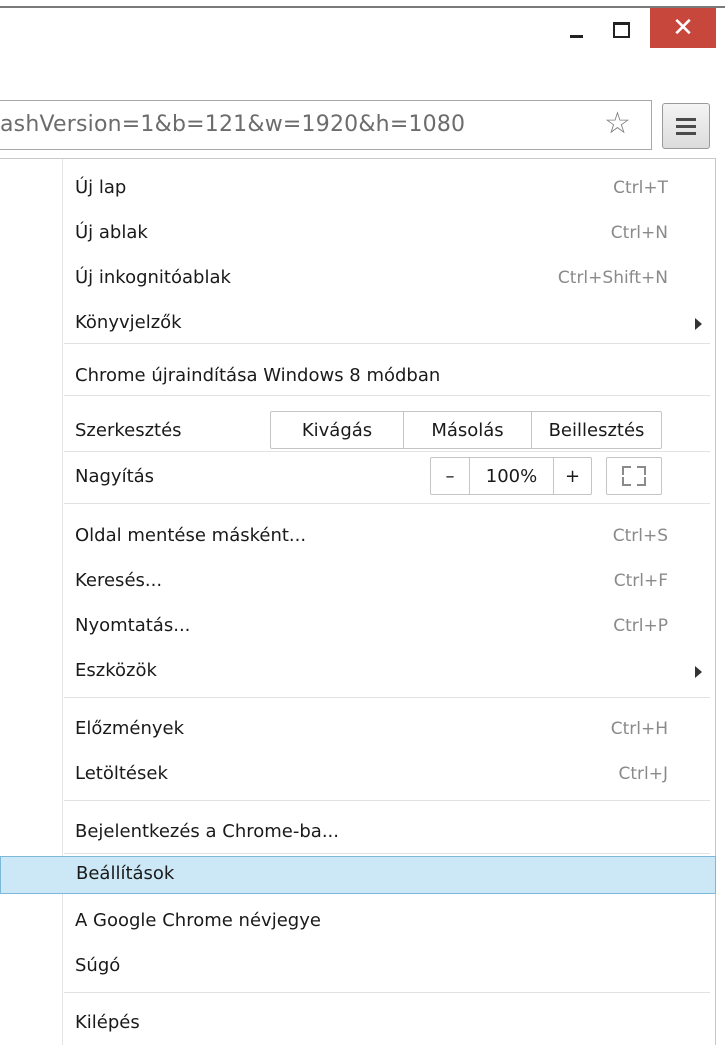  Describe the element at coordinates (612, 278) in the screenshot. I see `menu-item-shortcut: Ctrl+Shift+N` at that location.